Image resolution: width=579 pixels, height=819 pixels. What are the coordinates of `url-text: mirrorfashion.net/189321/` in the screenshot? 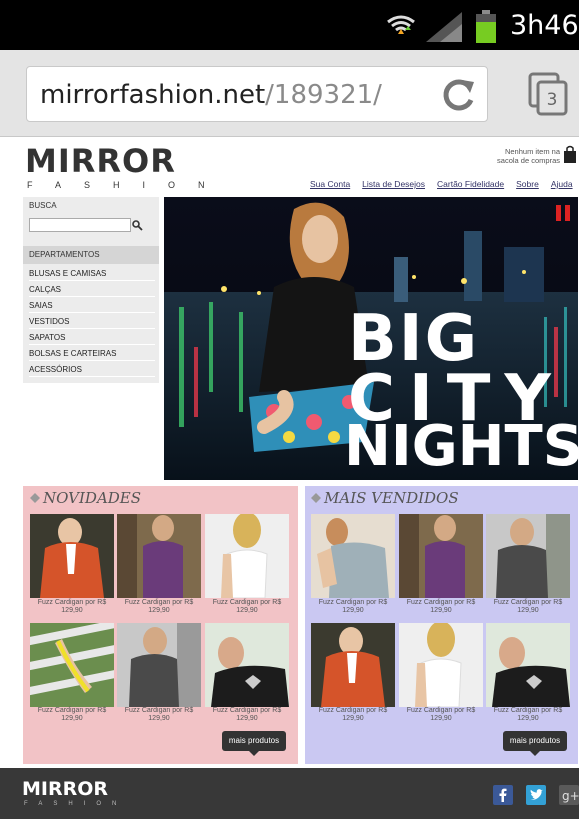 It's located at (211, 95).